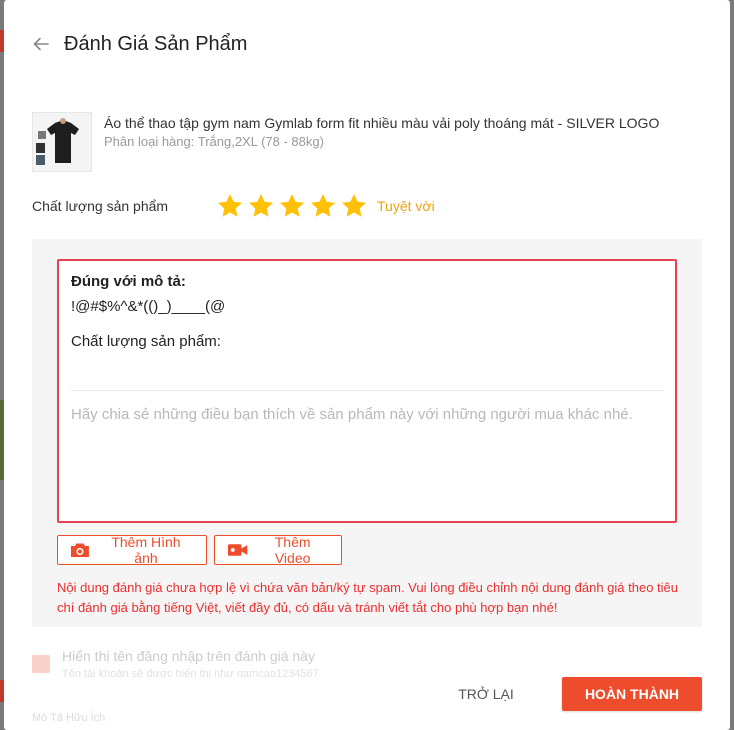 The width and height of the screenshot is (734, 730). I want to click on modal-title: Đánh Giá Sản Phẩm, so click(156, 43).